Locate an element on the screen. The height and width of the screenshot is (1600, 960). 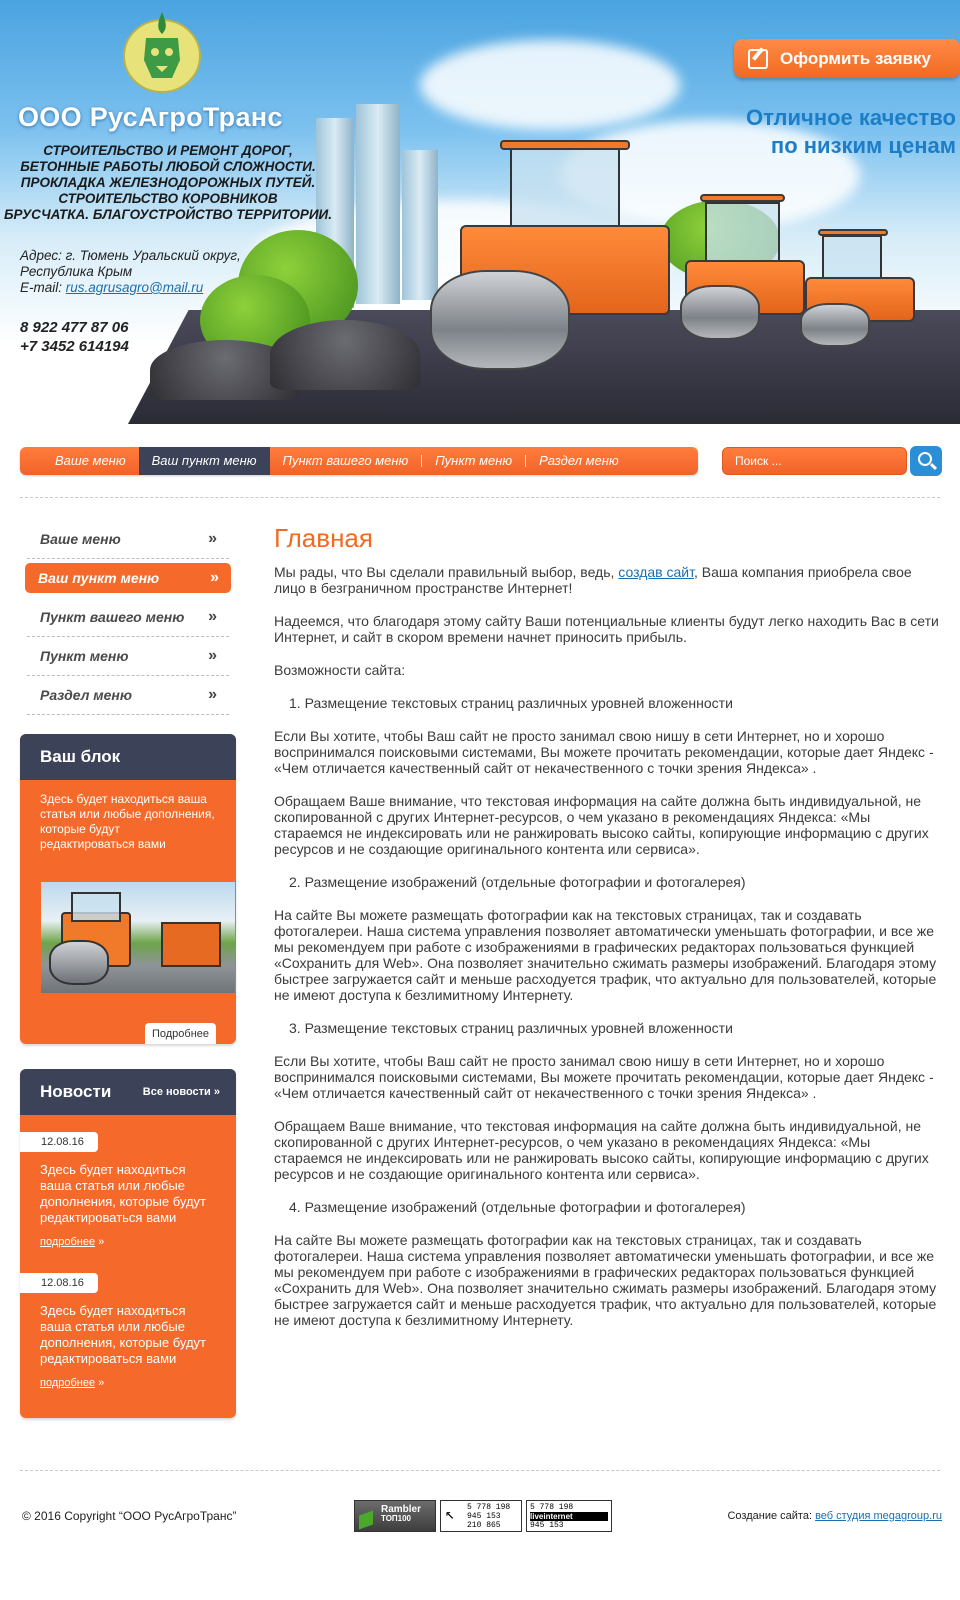
road-roller-photo is located at coordinates (138, 937).